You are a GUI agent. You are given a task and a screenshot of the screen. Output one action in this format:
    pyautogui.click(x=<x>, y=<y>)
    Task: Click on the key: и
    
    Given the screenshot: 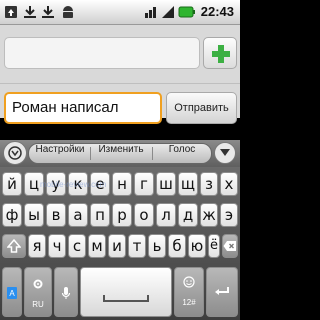 What is the action you would take?
    pyautogui.click(x=117, y=246)
    